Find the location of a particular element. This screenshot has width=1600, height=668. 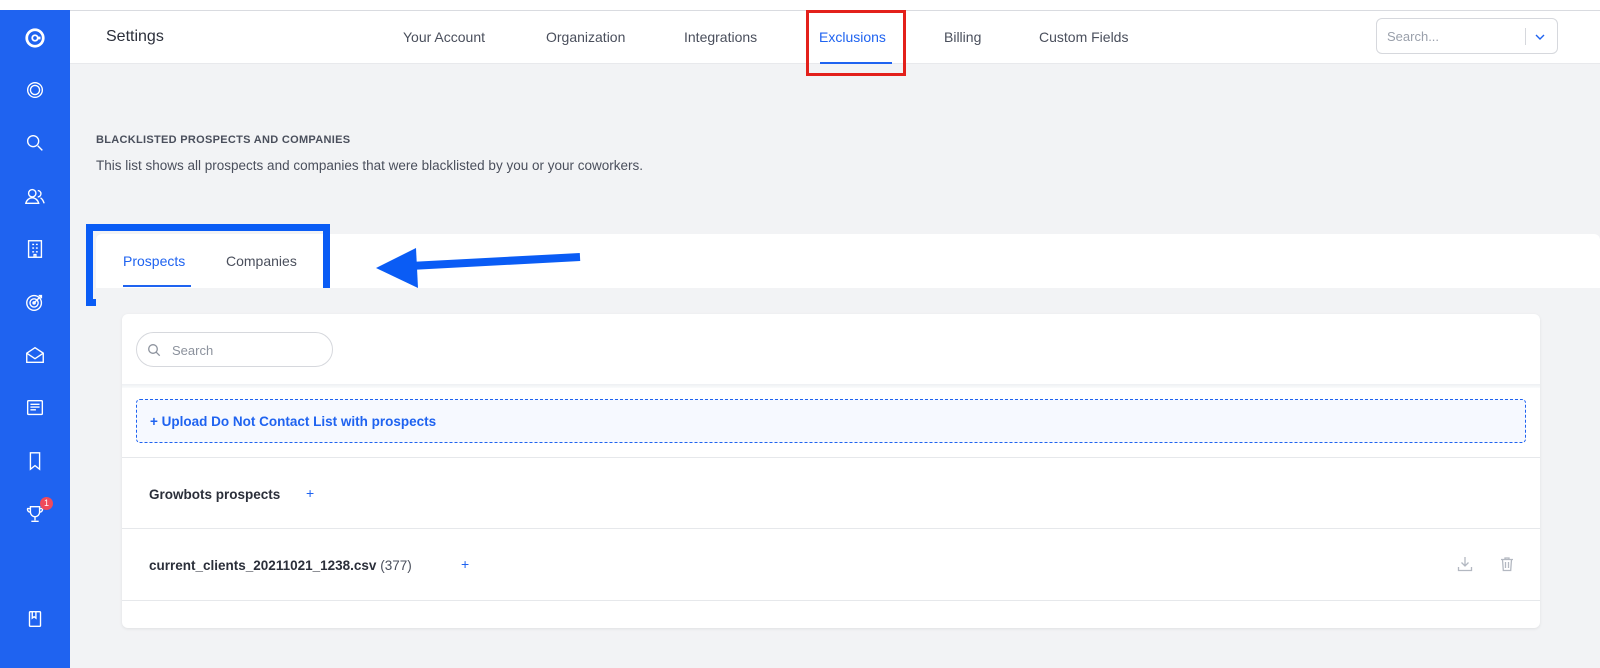

sidebar-item-templates is located at coordinates (35, 408).